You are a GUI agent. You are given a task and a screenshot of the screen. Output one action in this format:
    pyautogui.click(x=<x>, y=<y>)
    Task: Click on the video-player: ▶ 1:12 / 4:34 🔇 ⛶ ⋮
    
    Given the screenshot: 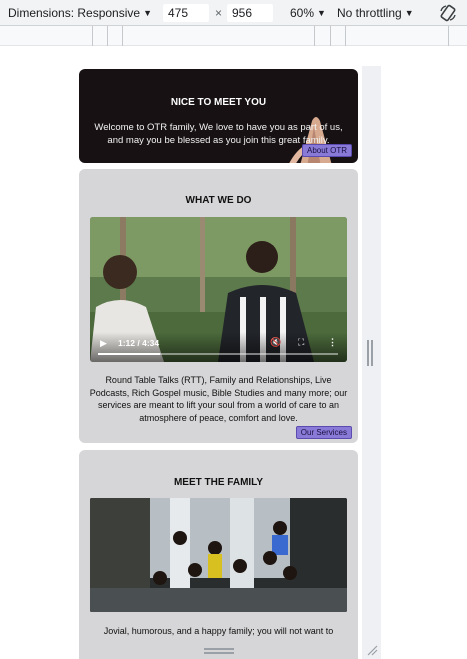 What is the action you would take?
    pyautogui.click(x=218, y=289)
    